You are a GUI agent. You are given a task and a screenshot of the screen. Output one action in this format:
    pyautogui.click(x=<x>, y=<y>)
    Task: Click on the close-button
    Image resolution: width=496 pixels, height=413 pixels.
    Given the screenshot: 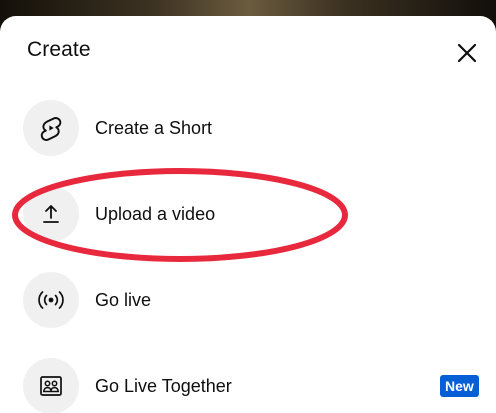 What is the action you would take?
    pyautogui.click(x=467, y=53)
    